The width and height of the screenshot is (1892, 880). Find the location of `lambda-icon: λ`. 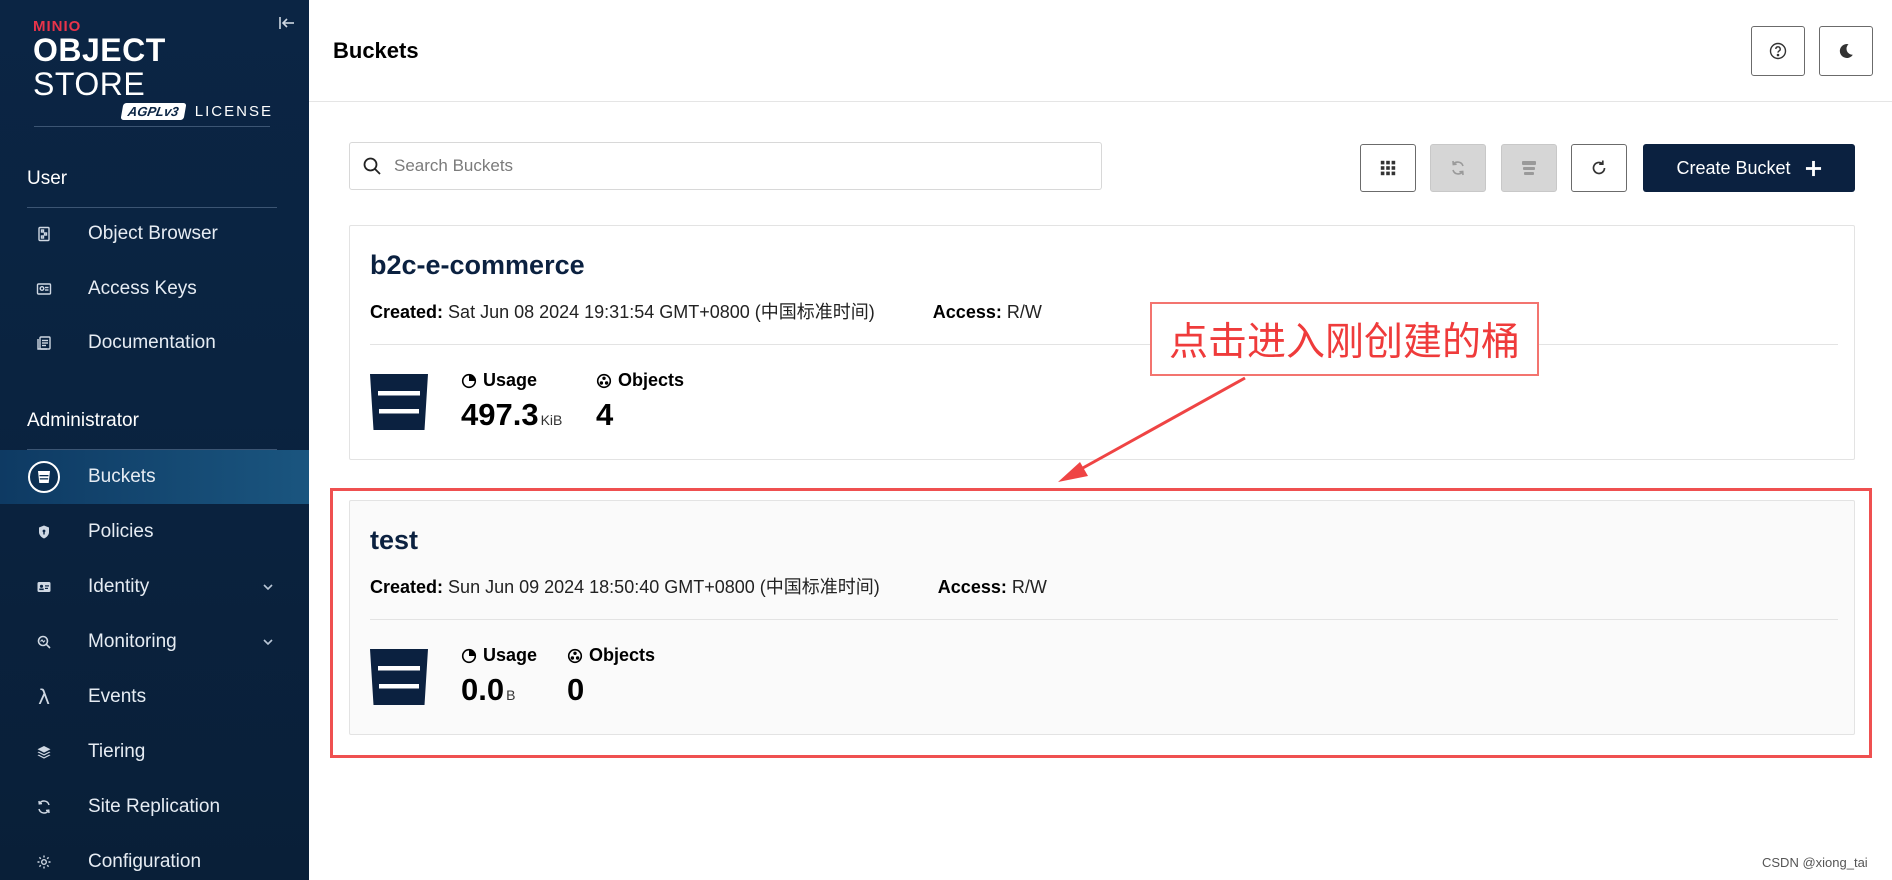

lambda-icon: λ is located at coordinates (44, 697).